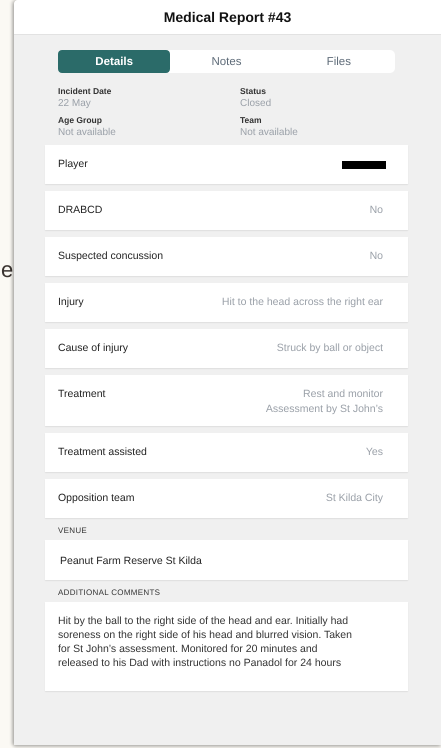  What do you see at coordinates (71, 302) in the screenshot?
I see `field-label: Injury` at bounding box center [71, 302].